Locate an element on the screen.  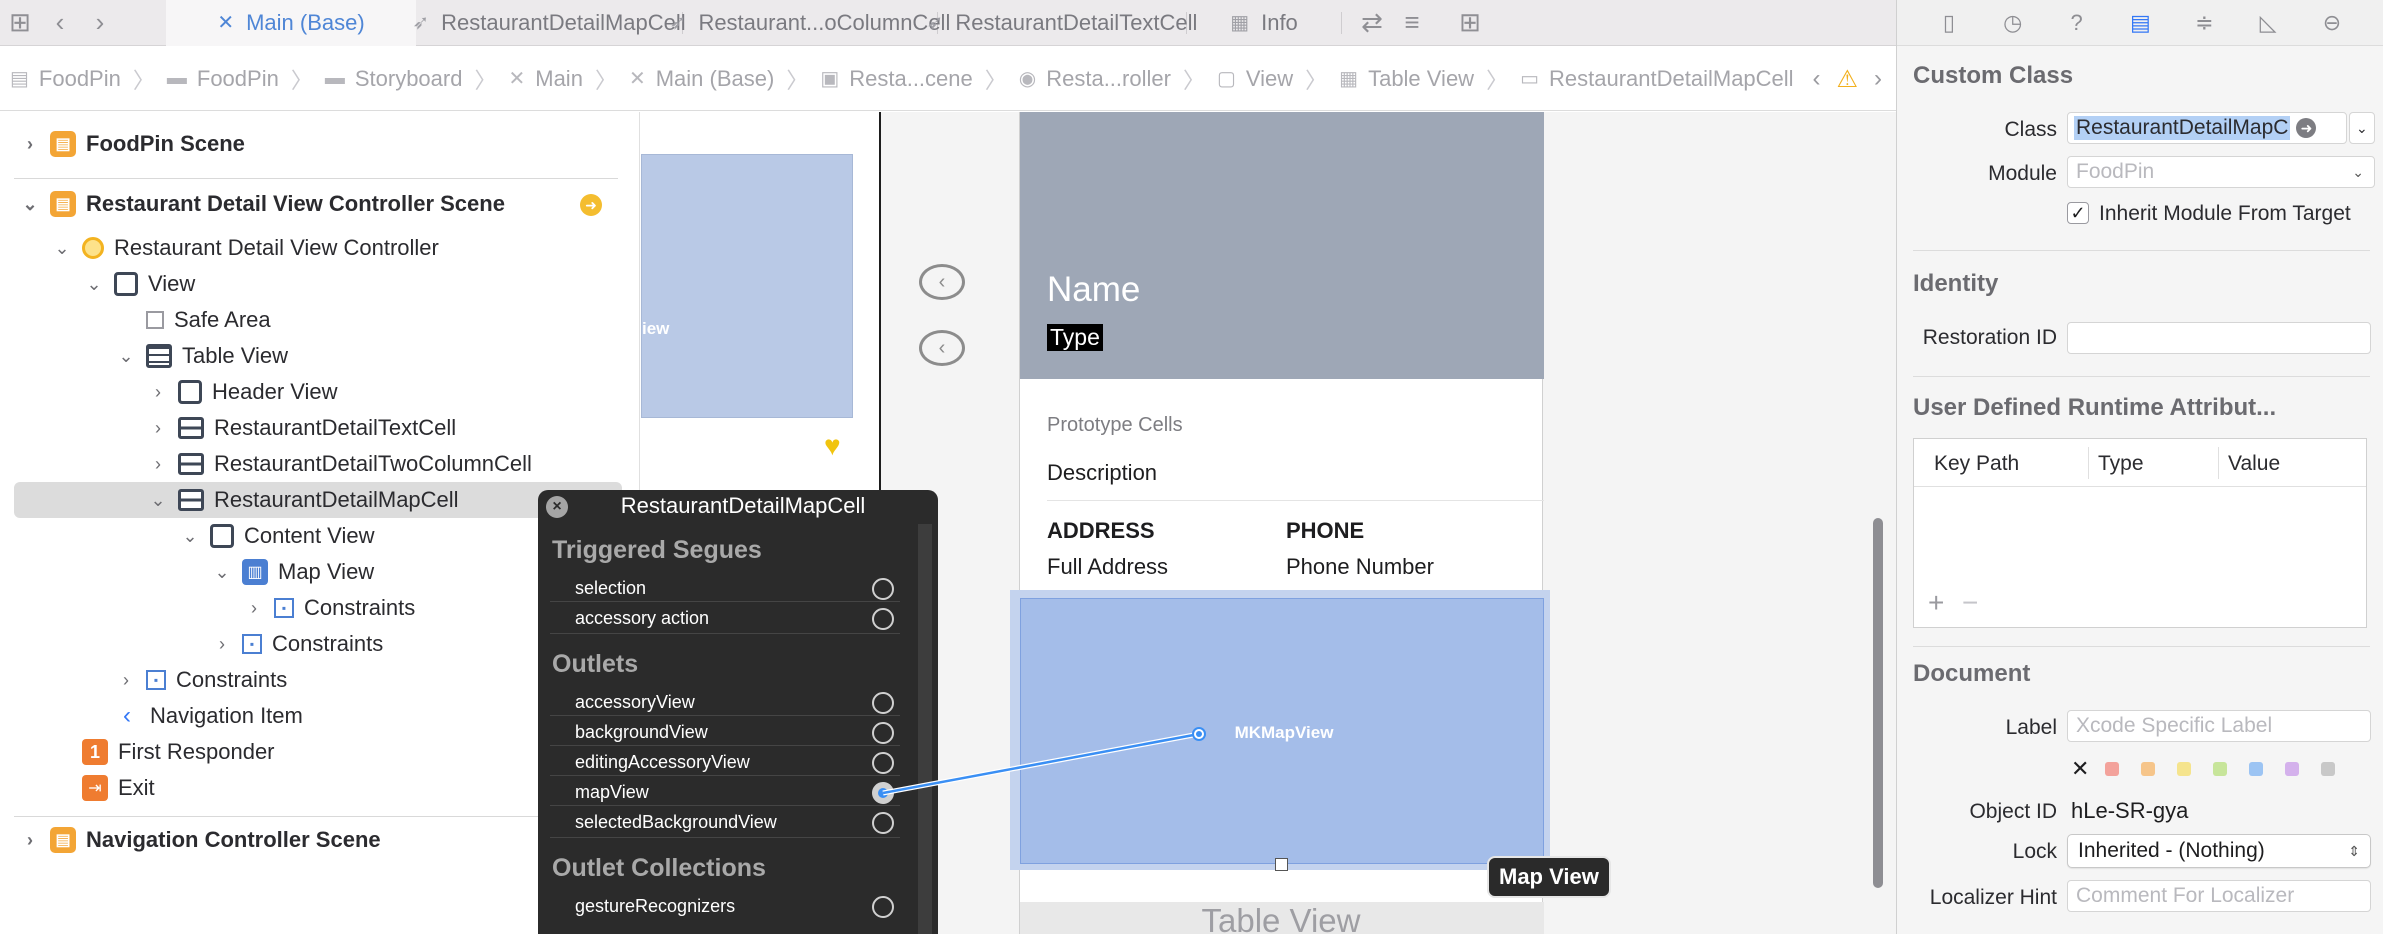
breadcrumb-main: ✕ Main 〉 is located at coordinates (568, 79).